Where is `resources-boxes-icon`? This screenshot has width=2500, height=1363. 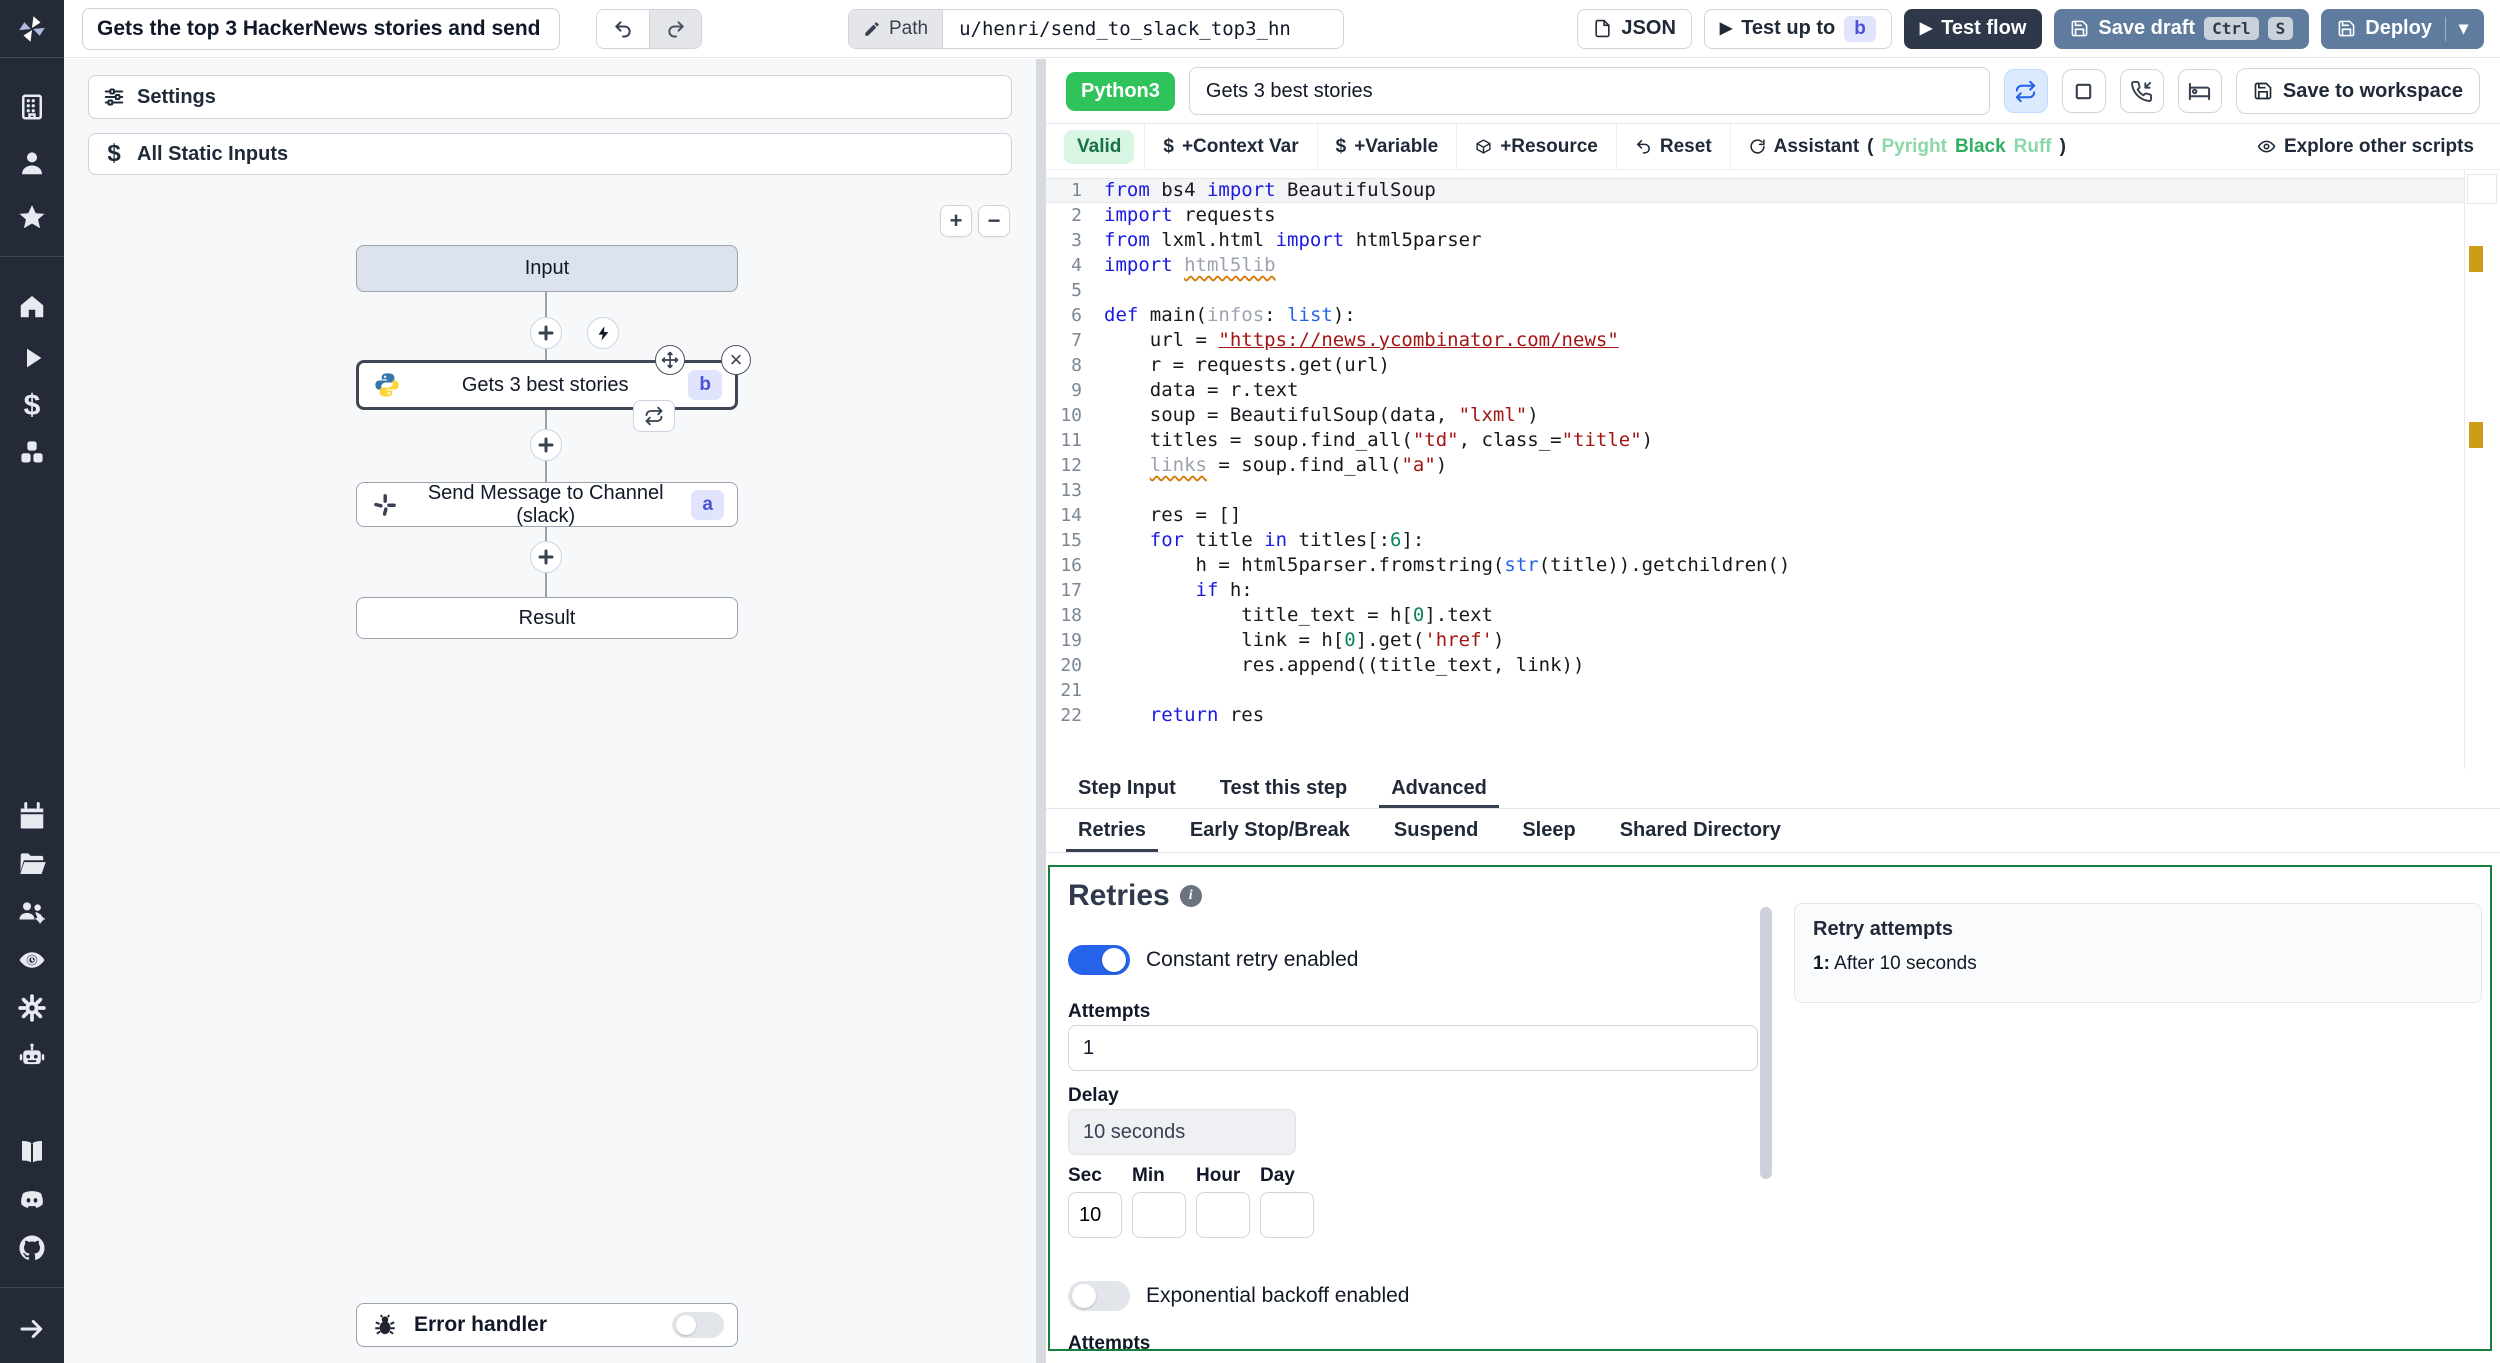
resources-boxes-icon is located at coordinates (32, 452).